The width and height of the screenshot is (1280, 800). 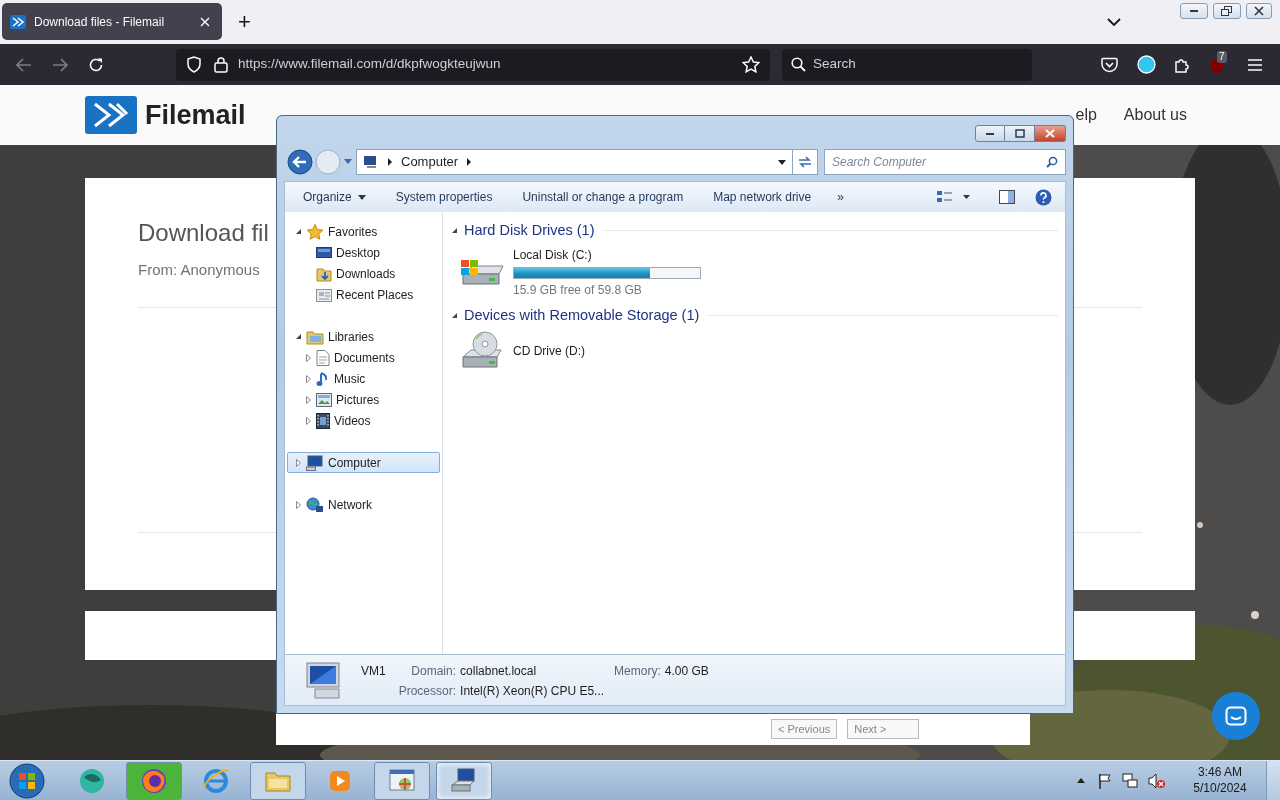 I want to click on monitor-icon, so click(x=324, y=252).